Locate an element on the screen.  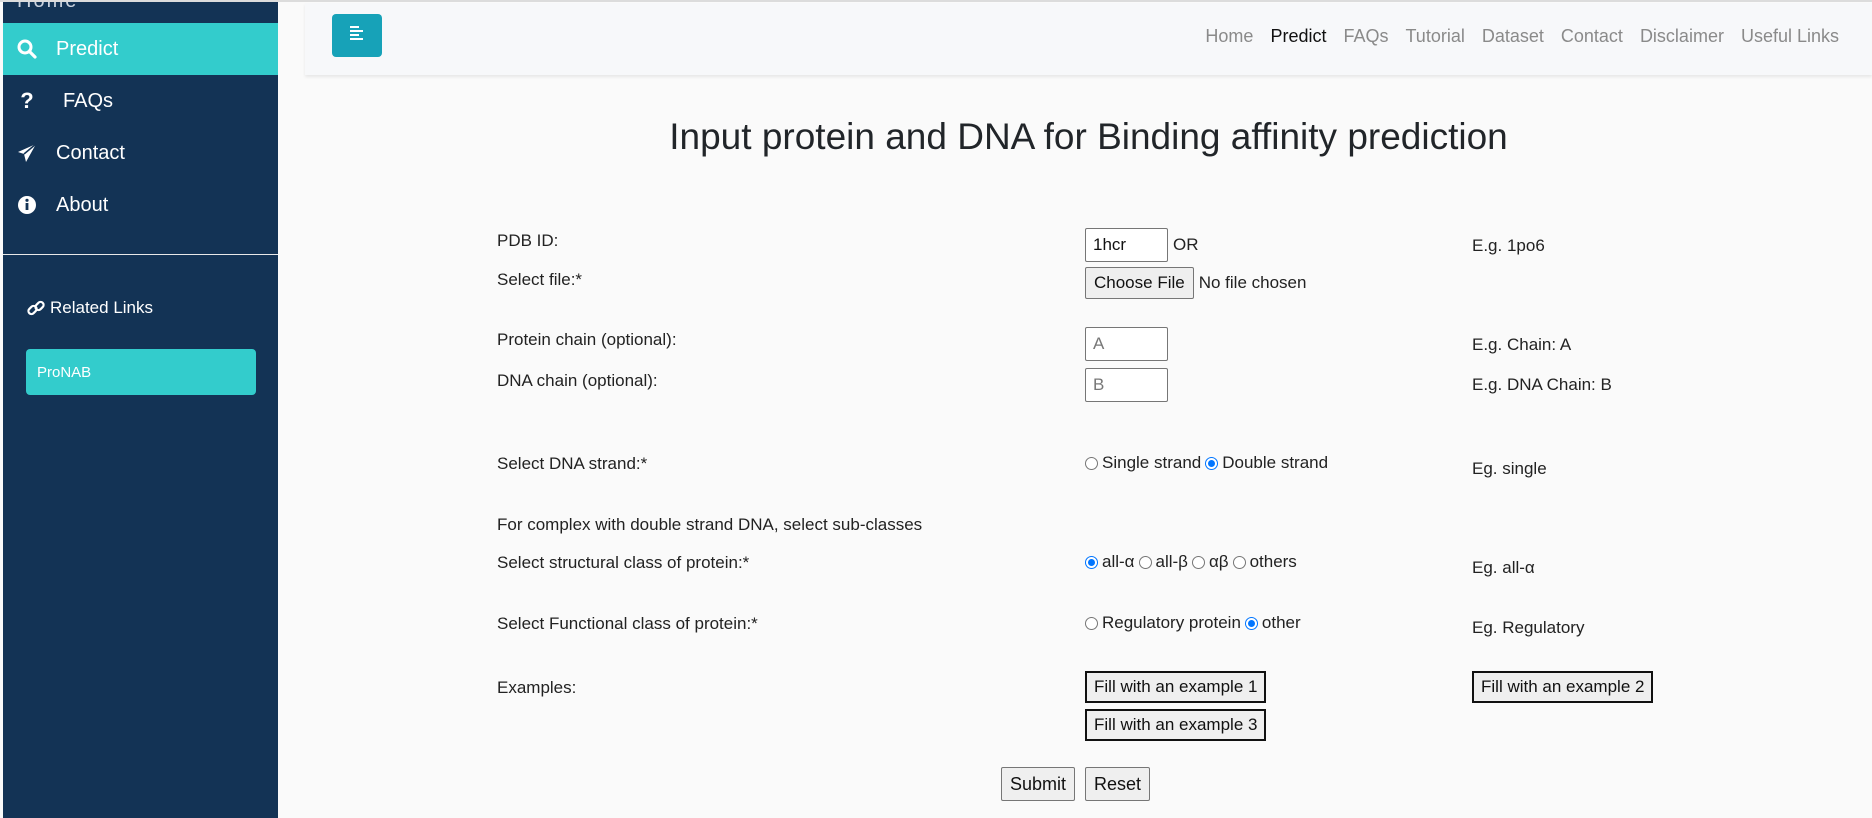
paper-plane-icon is located at coordinates (27, 153).